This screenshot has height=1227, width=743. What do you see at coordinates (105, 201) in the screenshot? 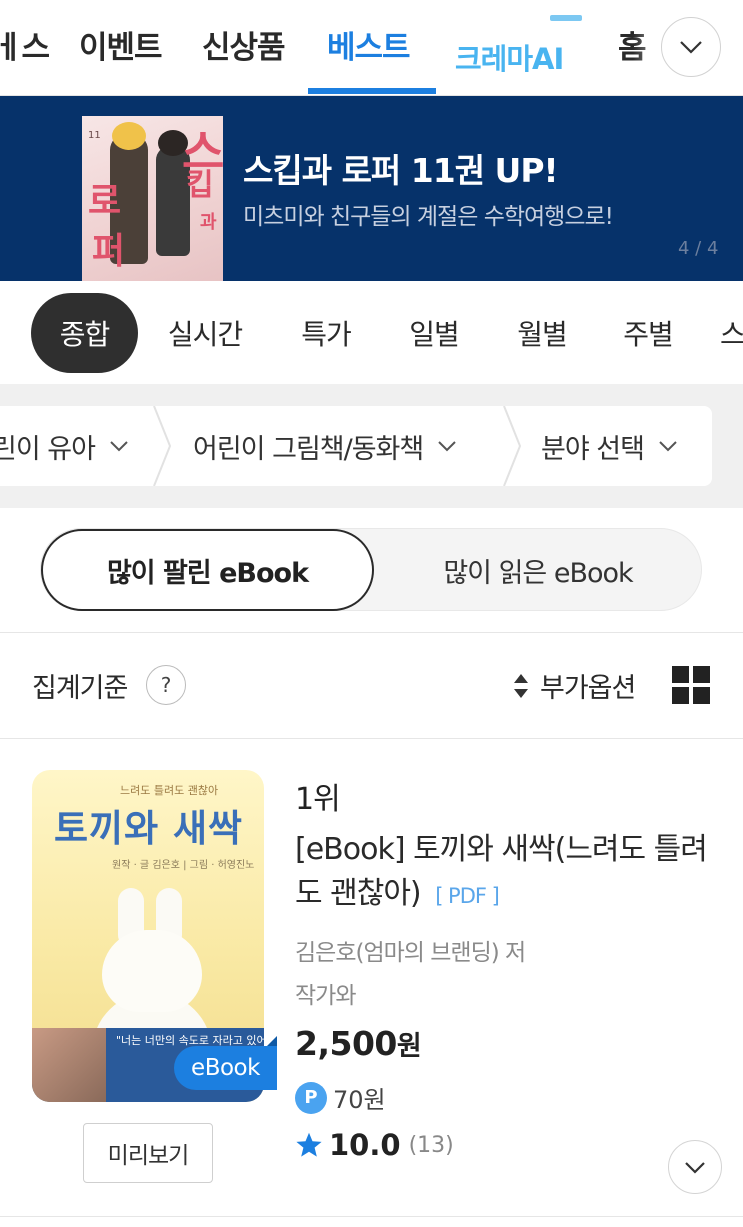
I see `cover-title-char: 로` at bounding box center [105, 201].